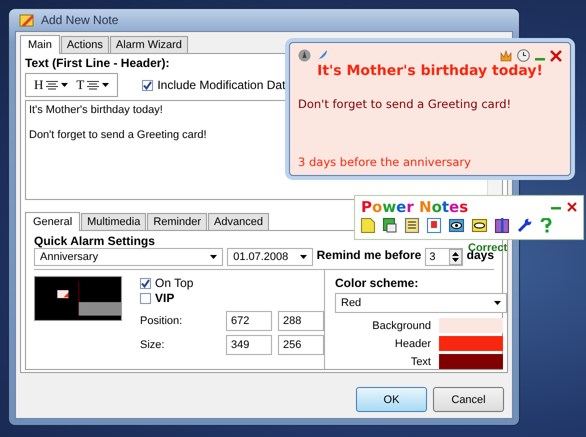 The width and height of the screenshot is (586, 437). Describe the element at coordinates (84, 44) in the screenshot. I see `tab: Actions` at that location.